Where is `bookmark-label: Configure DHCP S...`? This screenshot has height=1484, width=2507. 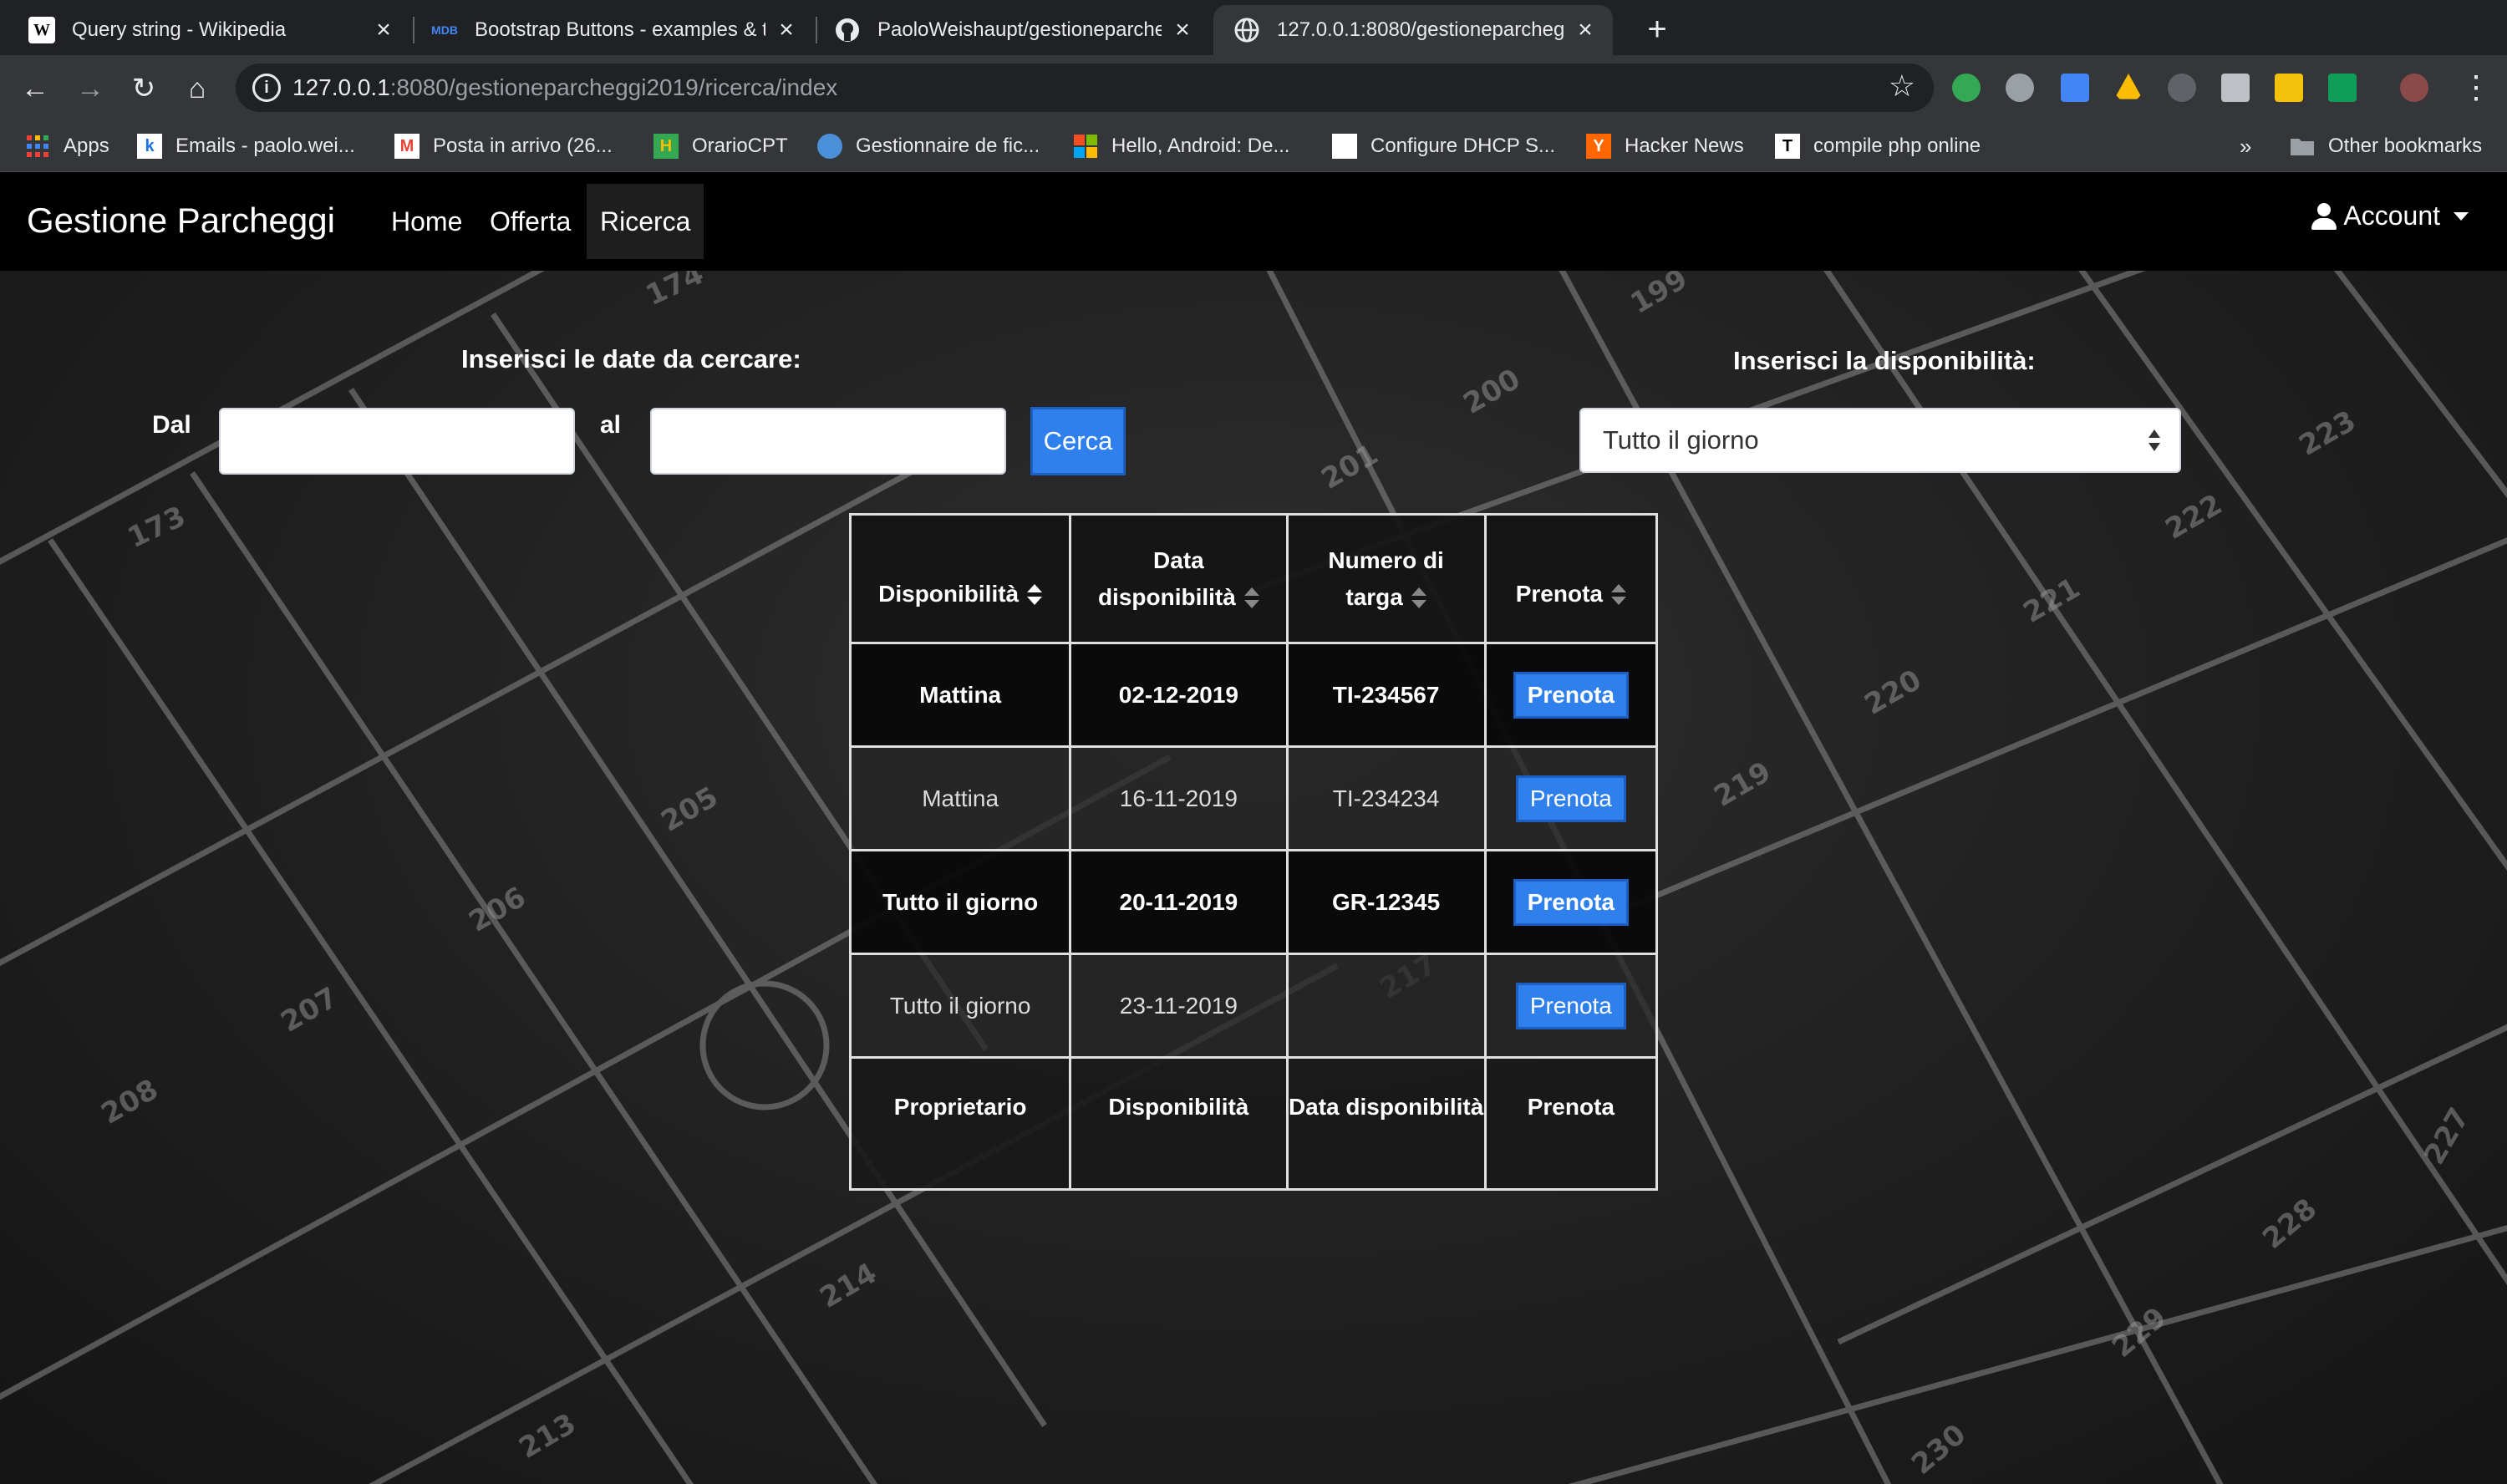 bookmark-label: Configure DHCP S... is located at coordinates (1462, 146).